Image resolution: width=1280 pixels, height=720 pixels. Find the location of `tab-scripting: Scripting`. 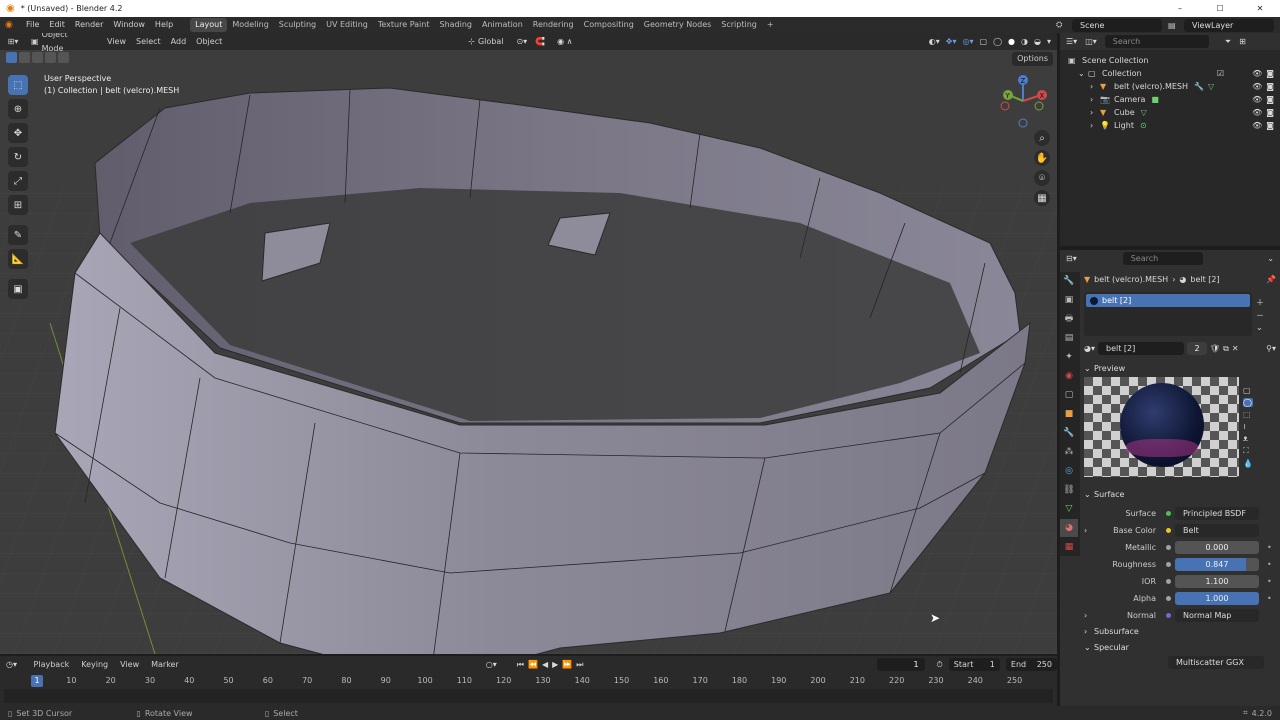

tab-scripting: Scripting is located at coordinates (739, 25).